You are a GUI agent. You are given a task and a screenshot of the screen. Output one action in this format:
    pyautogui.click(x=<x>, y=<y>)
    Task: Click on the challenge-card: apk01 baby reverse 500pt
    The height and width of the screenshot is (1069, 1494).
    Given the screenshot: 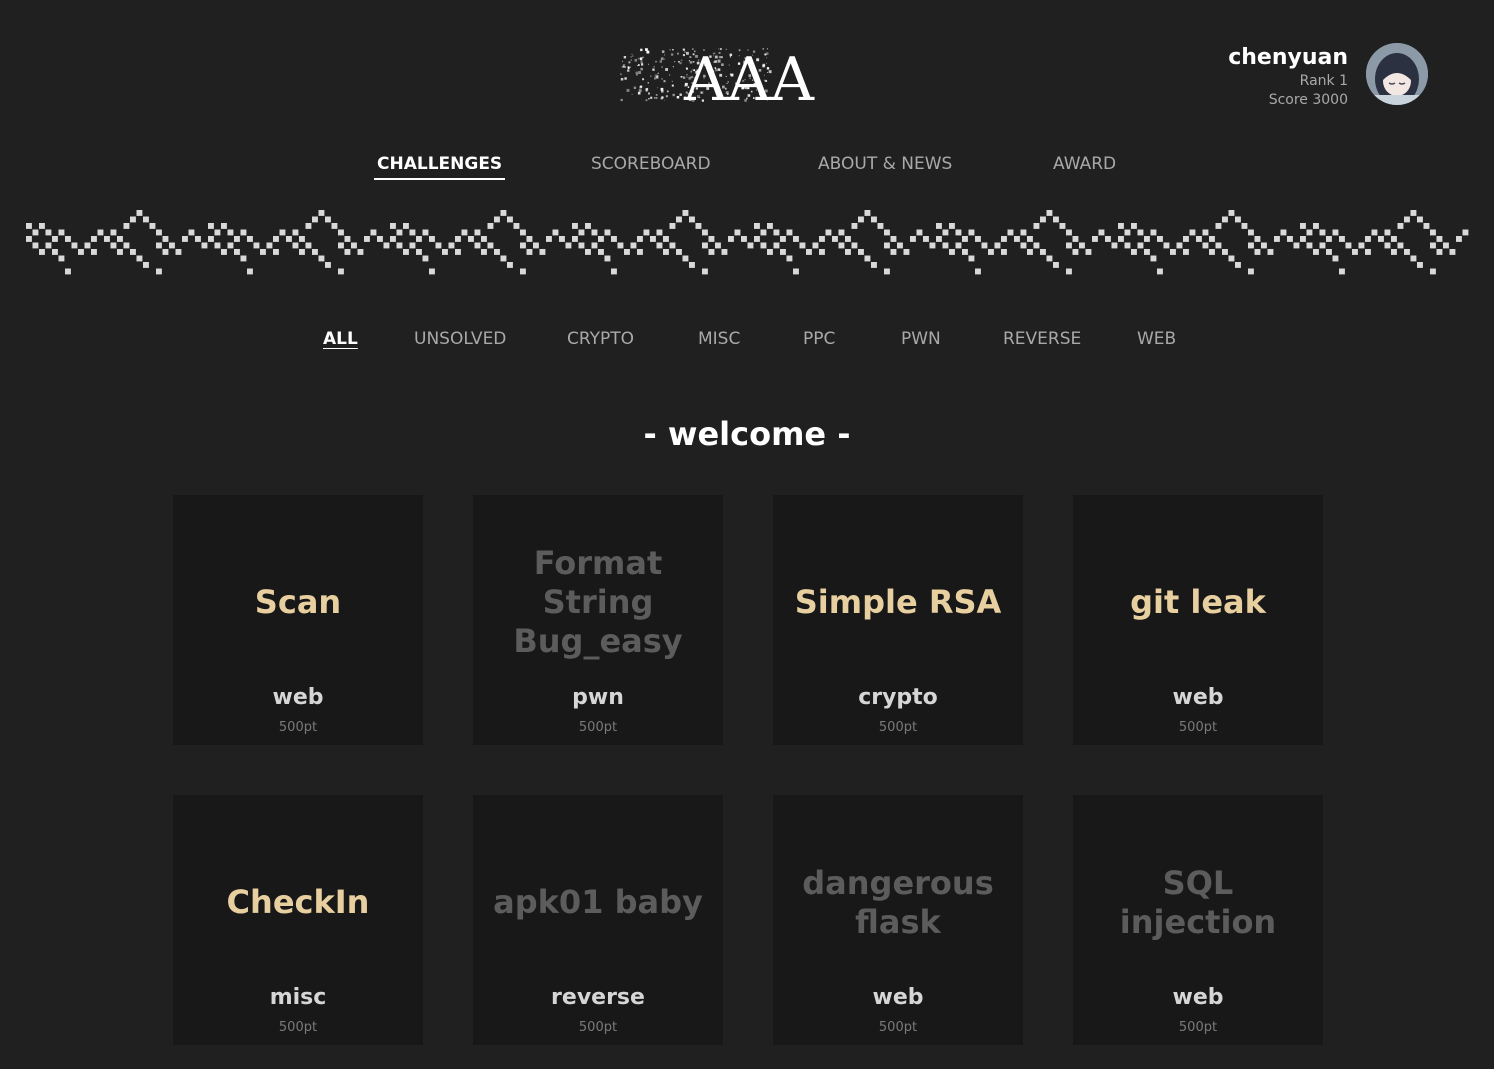 What is the action you would take?
    pyautogui.click(x=598, y=920)
    